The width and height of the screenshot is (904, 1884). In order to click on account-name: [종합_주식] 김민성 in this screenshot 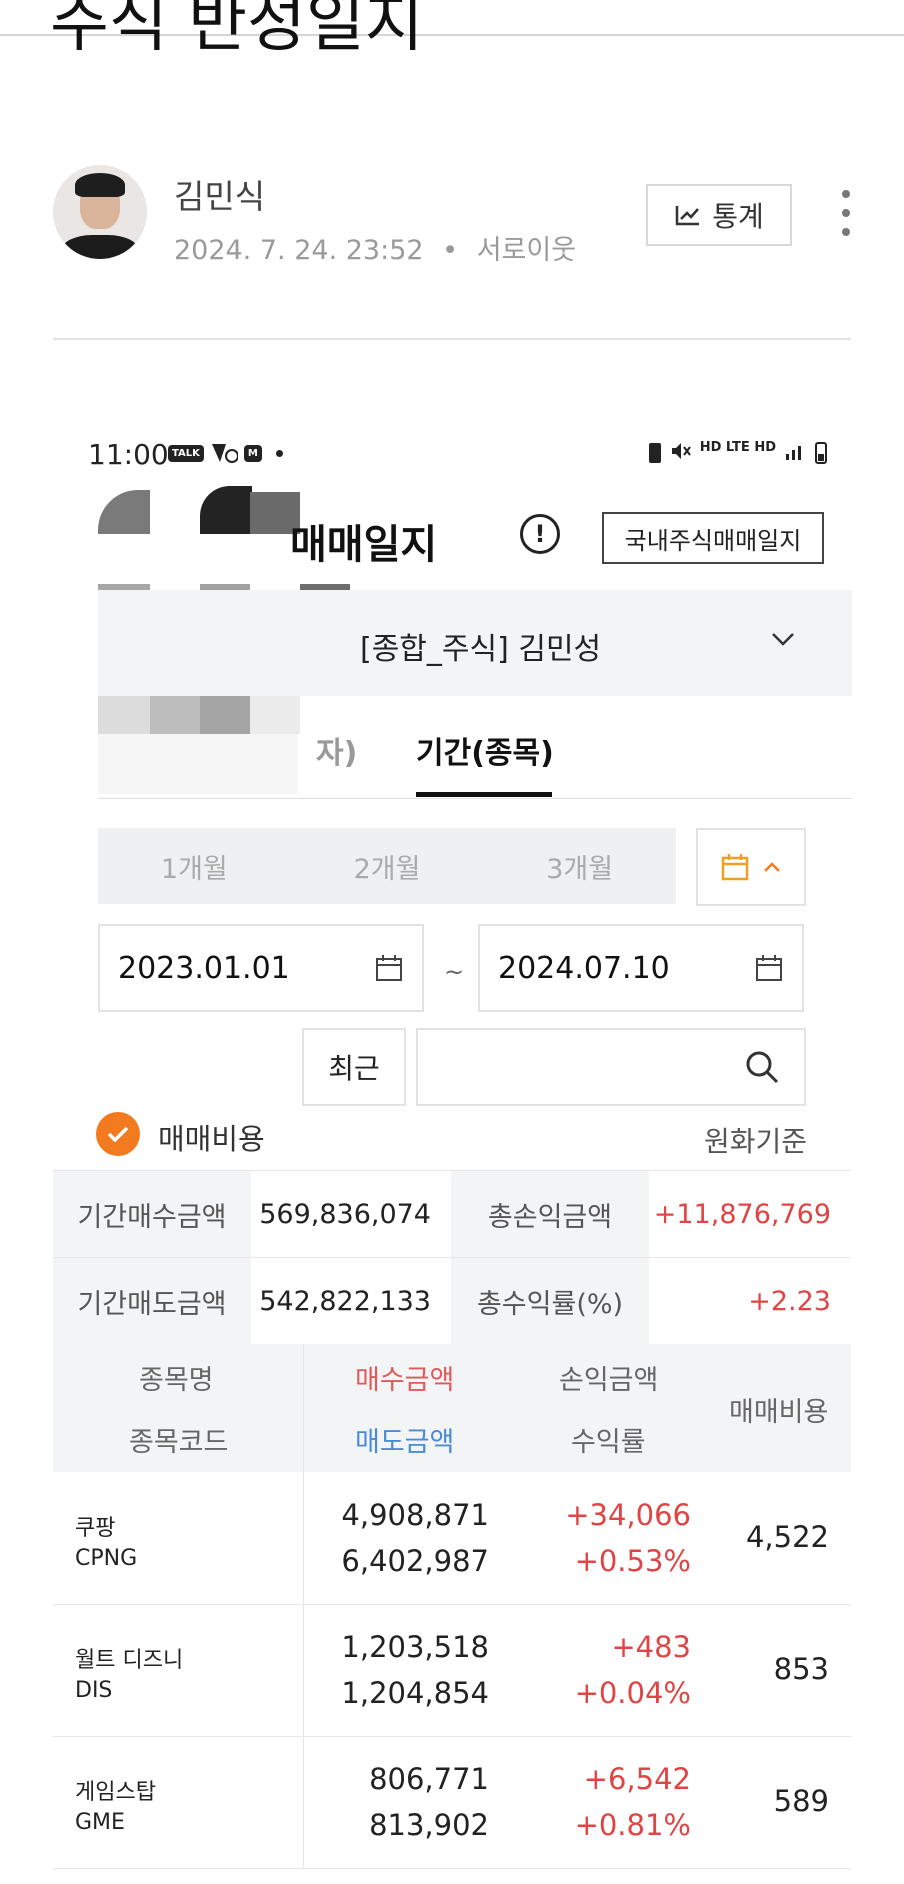, I will do `click(481, 649)`.